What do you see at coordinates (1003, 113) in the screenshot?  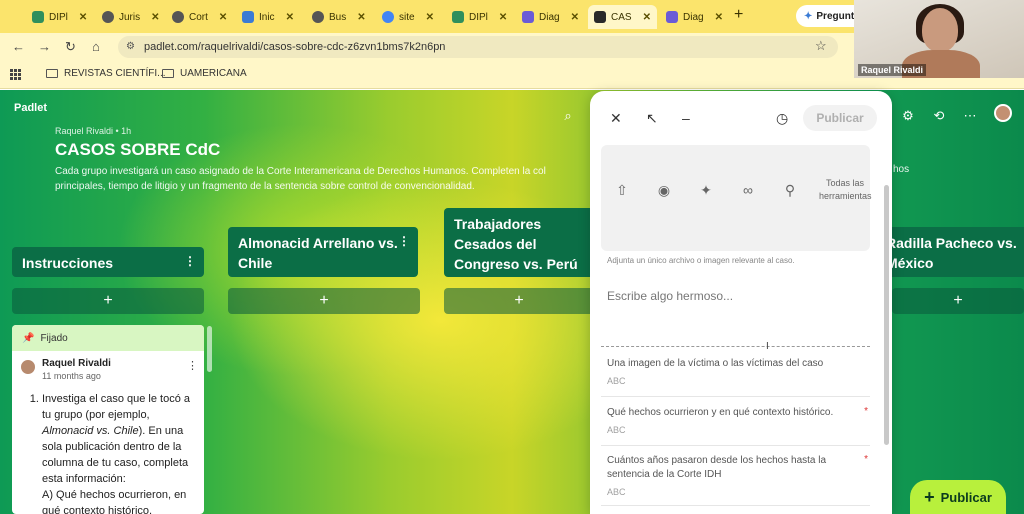 I see `avatar` at bounding box center [1003, 113].